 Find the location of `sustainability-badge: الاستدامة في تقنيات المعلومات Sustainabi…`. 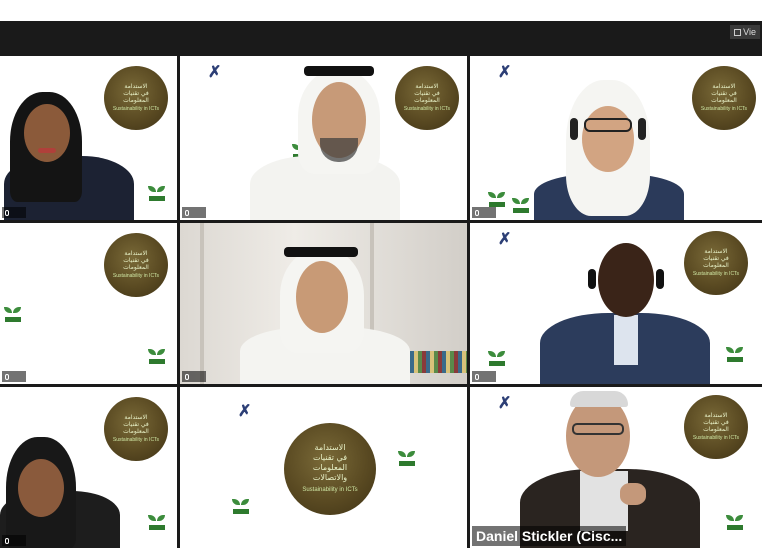

sustainability-badge: الاستدامة في تقنيات المعلومات Sustainabi… is located at coordinates (136, 265).